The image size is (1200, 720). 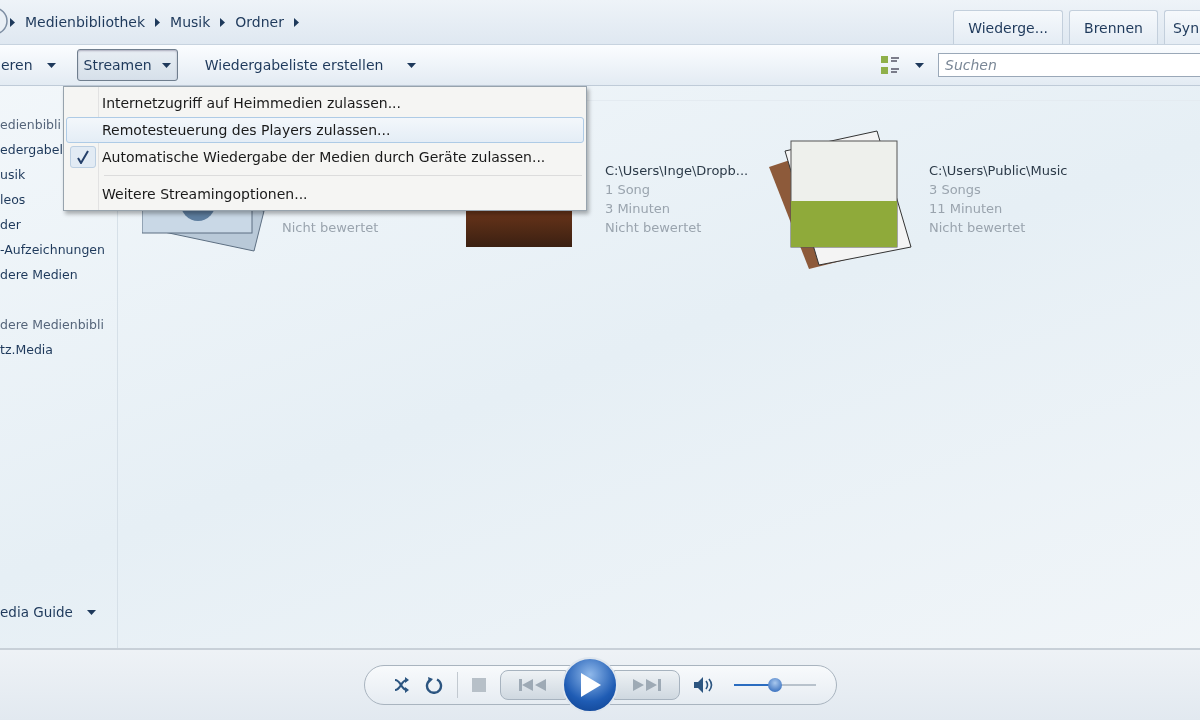 What do you see at coordinates (774, 685) in the screenshot?
I see `slider-thumb` at bounding box center [774, 685].